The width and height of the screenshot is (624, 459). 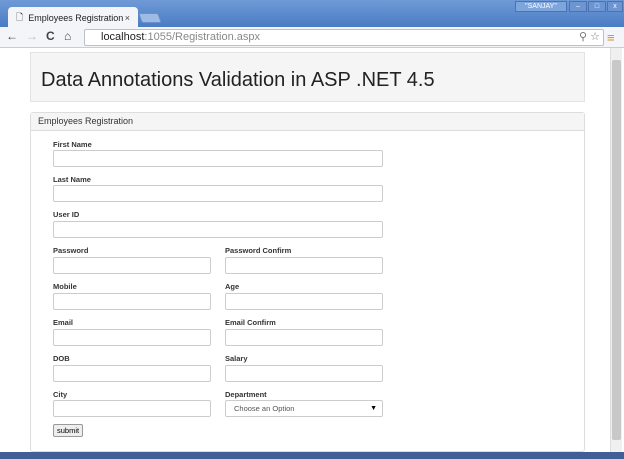 What do you see at coordinates (132, 265) in the screenshot?
I see `password-input` at bounding box center [132, 265].